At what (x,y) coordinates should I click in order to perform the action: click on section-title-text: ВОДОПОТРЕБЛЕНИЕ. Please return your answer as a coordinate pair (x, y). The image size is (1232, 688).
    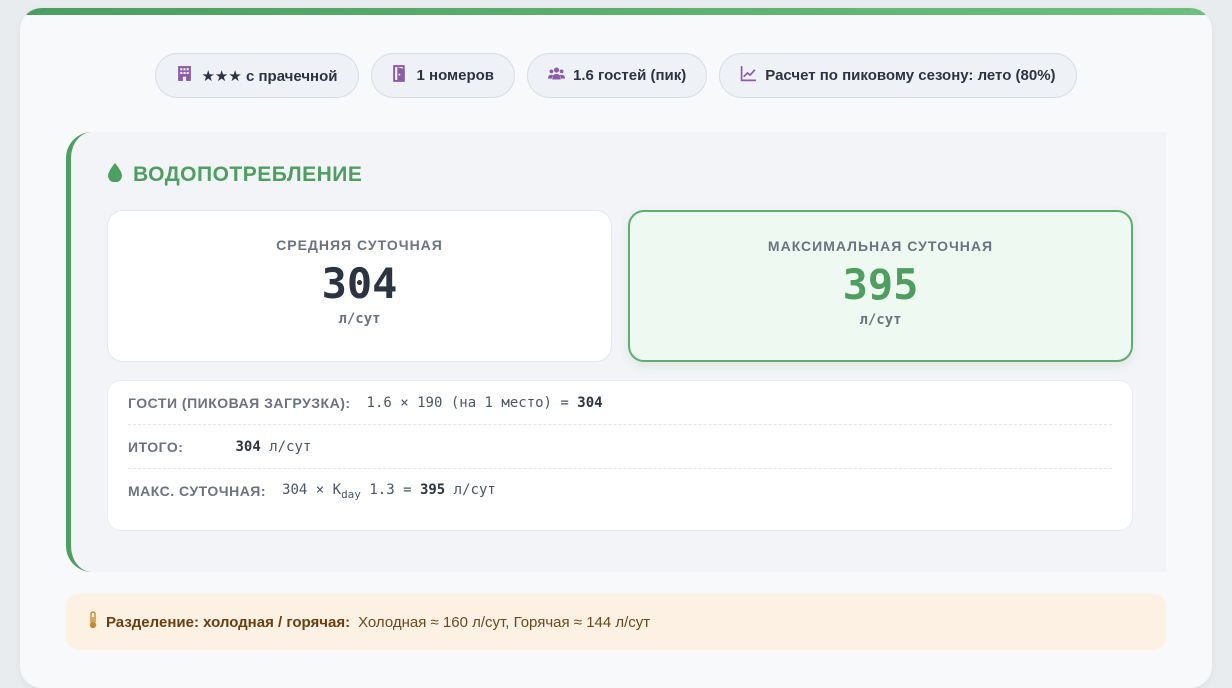
    Looking at the image, I should click on (248, 174).